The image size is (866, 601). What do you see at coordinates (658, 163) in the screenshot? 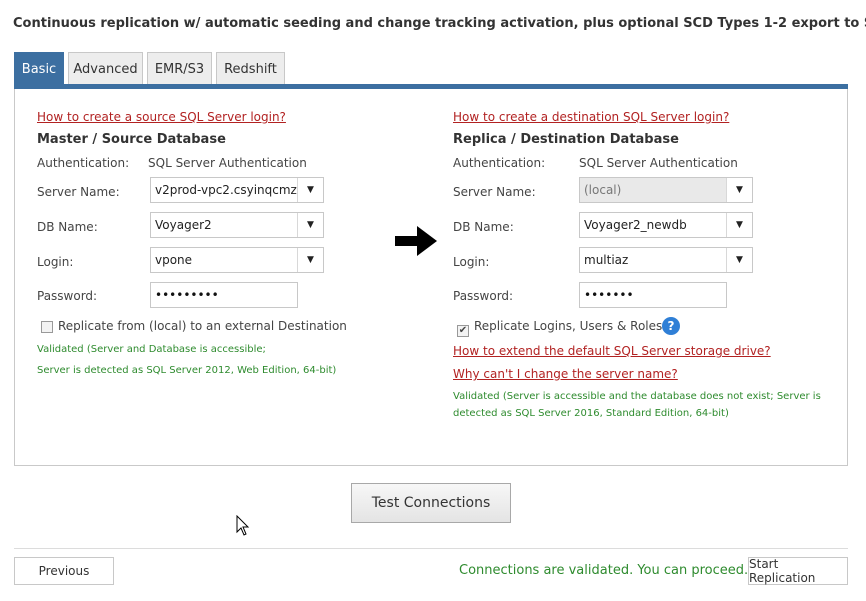
I see `destination-auth-value: SQL Server Authentication` at bounding box center [658, 163].